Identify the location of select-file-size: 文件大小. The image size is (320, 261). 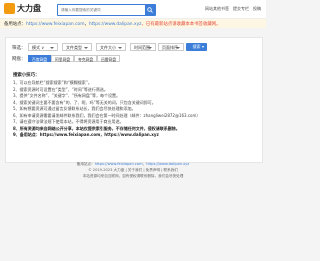
(111, 47).